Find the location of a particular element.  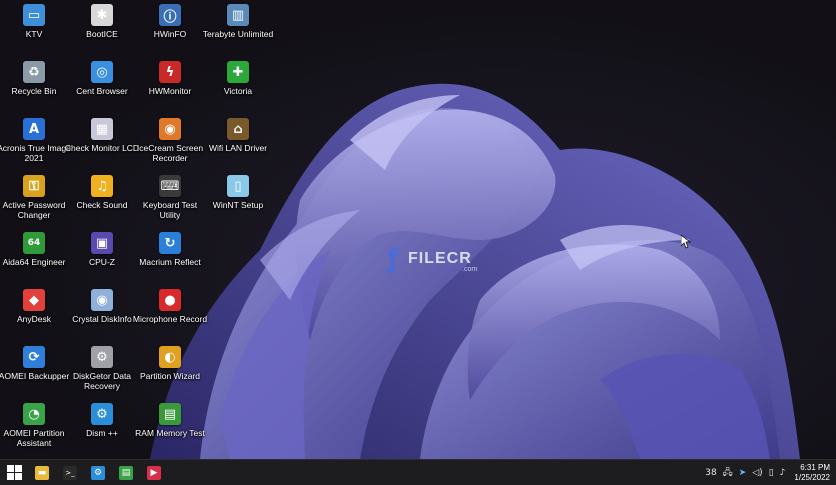

network-icon: 🖧 is located at coordinates (728, 473).